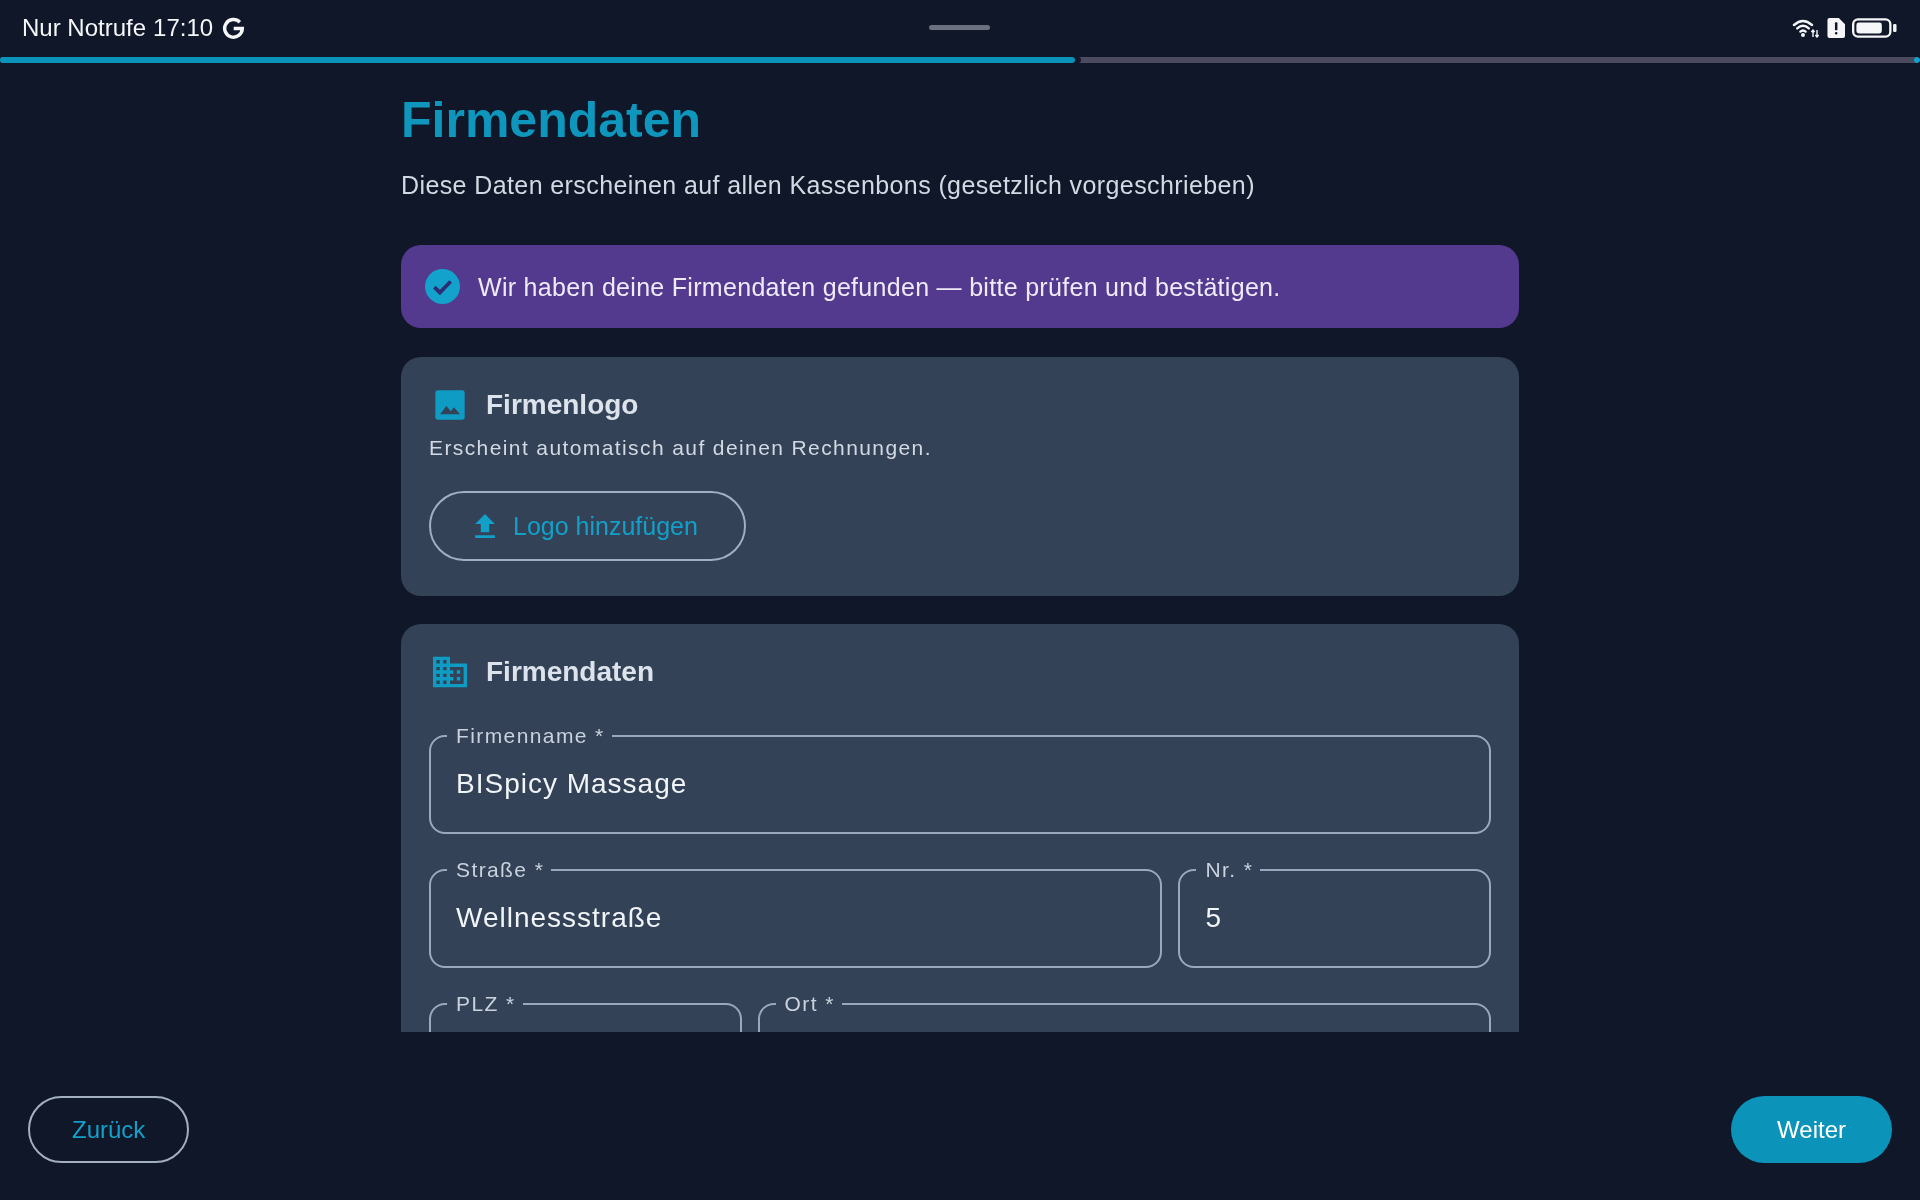 This screenshot has width=1920, height=1200. What do you see at coordinates (559, 918) in the screenshot?
I see `field-value: Wellnessstraße` at bounding box center [559, 918].